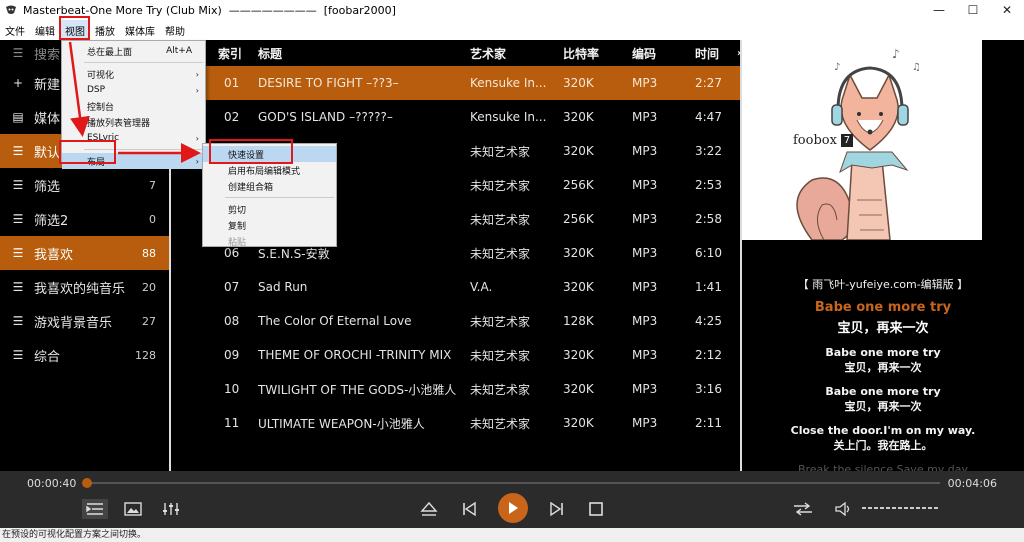  I want to click on chevron-right-icon: ›, so click(197, 161).